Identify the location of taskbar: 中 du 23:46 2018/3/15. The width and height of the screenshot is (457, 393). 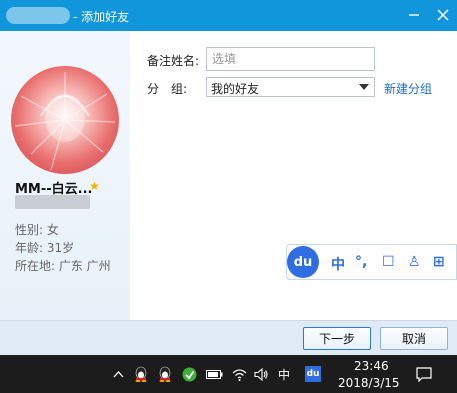
(228, 374).